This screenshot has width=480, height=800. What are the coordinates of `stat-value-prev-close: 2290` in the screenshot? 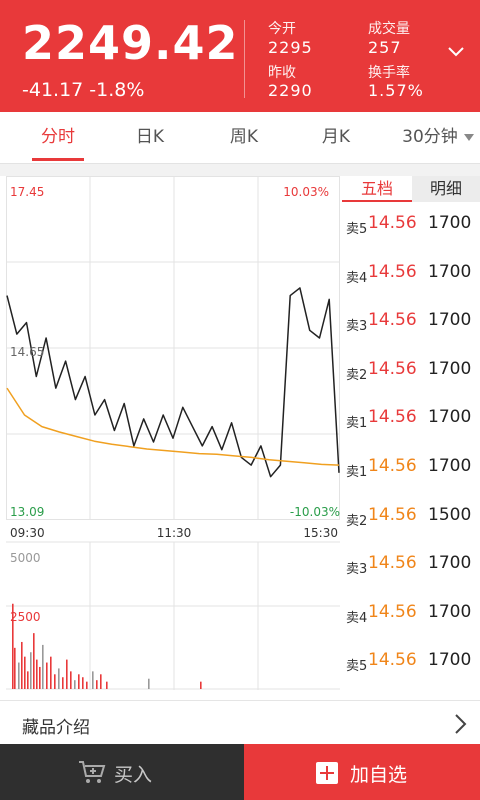 It's located at (290, 90).